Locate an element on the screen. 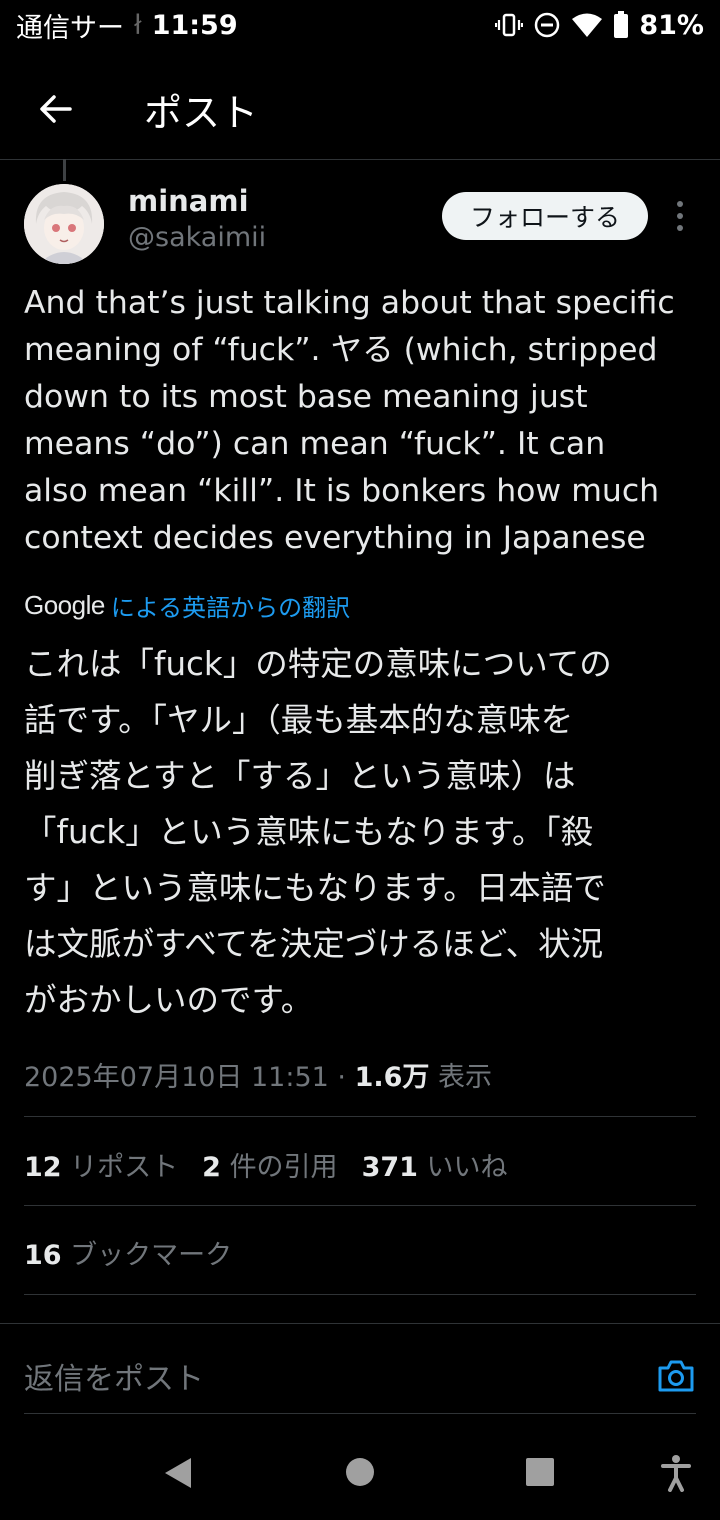  battery-icon is located at coordinates (621, 24).